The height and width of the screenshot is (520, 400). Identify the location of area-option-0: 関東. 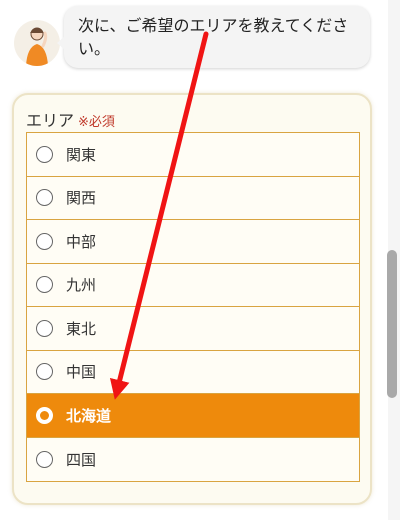
(193, 155).